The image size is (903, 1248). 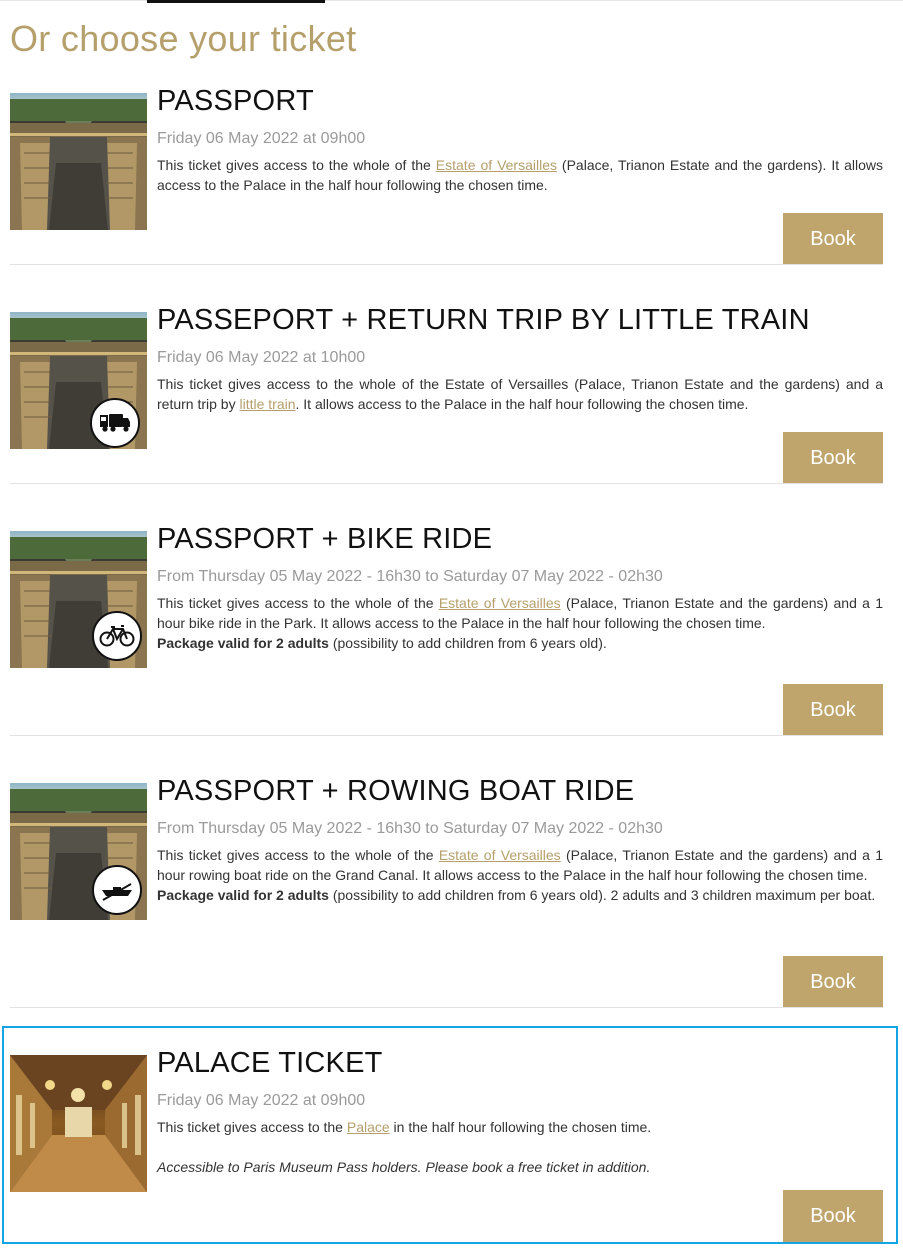 I want to click on section-title: Or choose your ticket, so click(x=183, y=38).